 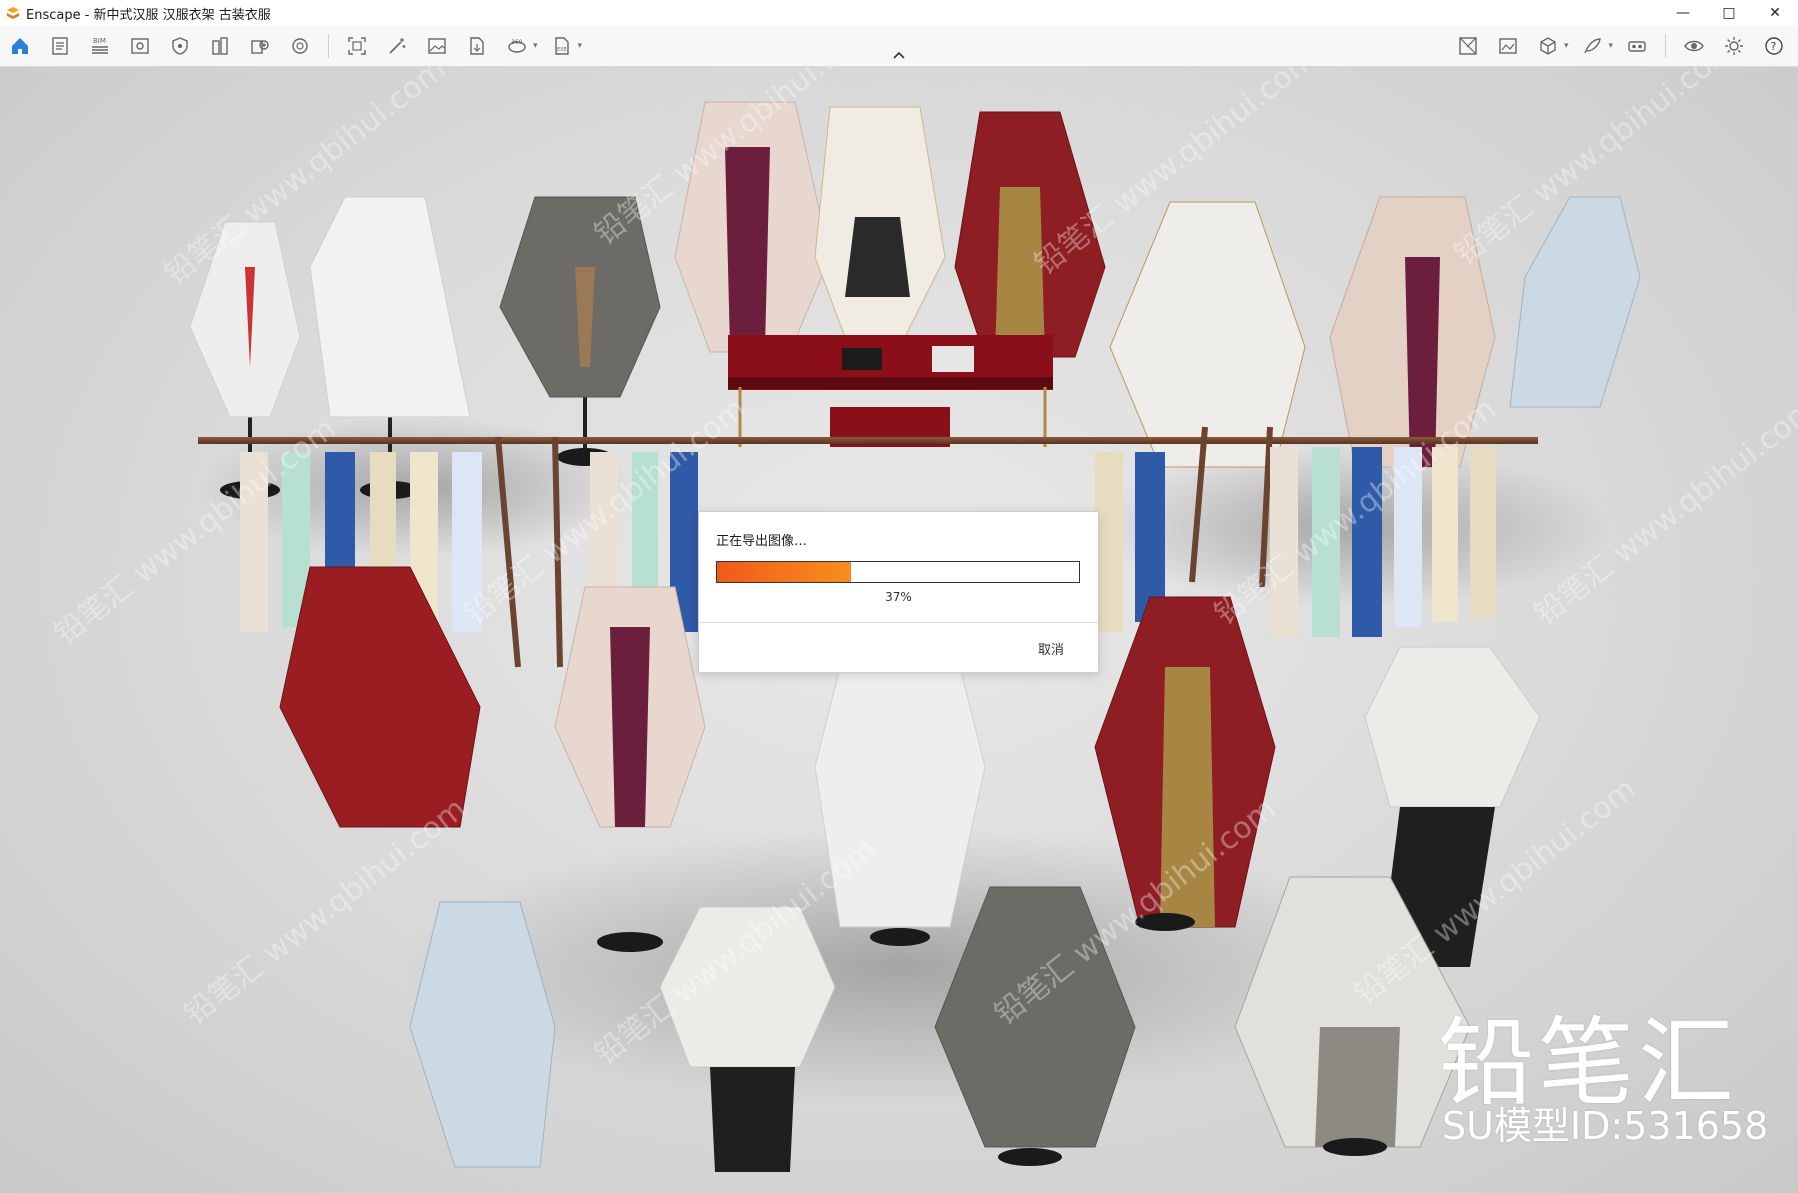 I want to click on export-progress-bar, so click(x=898, y=572).